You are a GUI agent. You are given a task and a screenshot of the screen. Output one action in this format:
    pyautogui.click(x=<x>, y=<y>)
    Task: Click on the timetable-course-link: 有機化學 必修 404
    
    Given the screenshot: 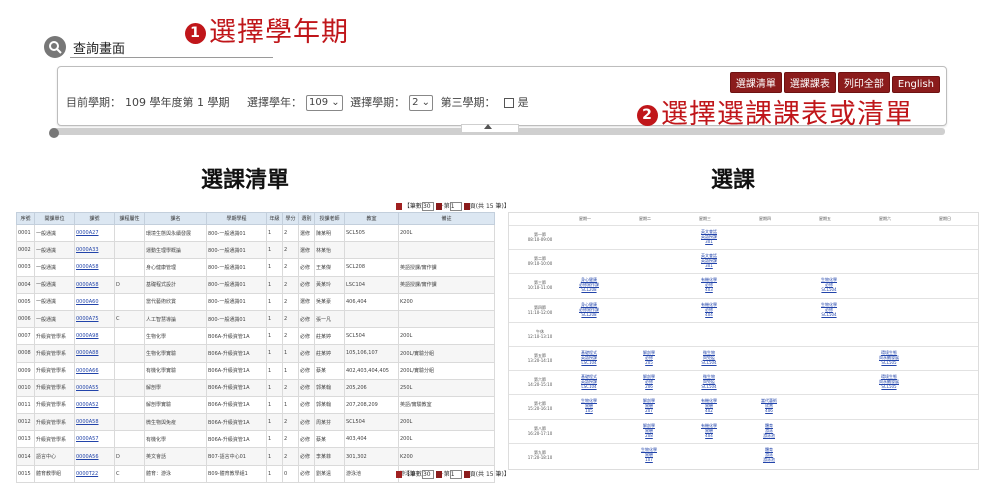 What is the action you would take?
    pyautogui.click(x=709, y=309)
    